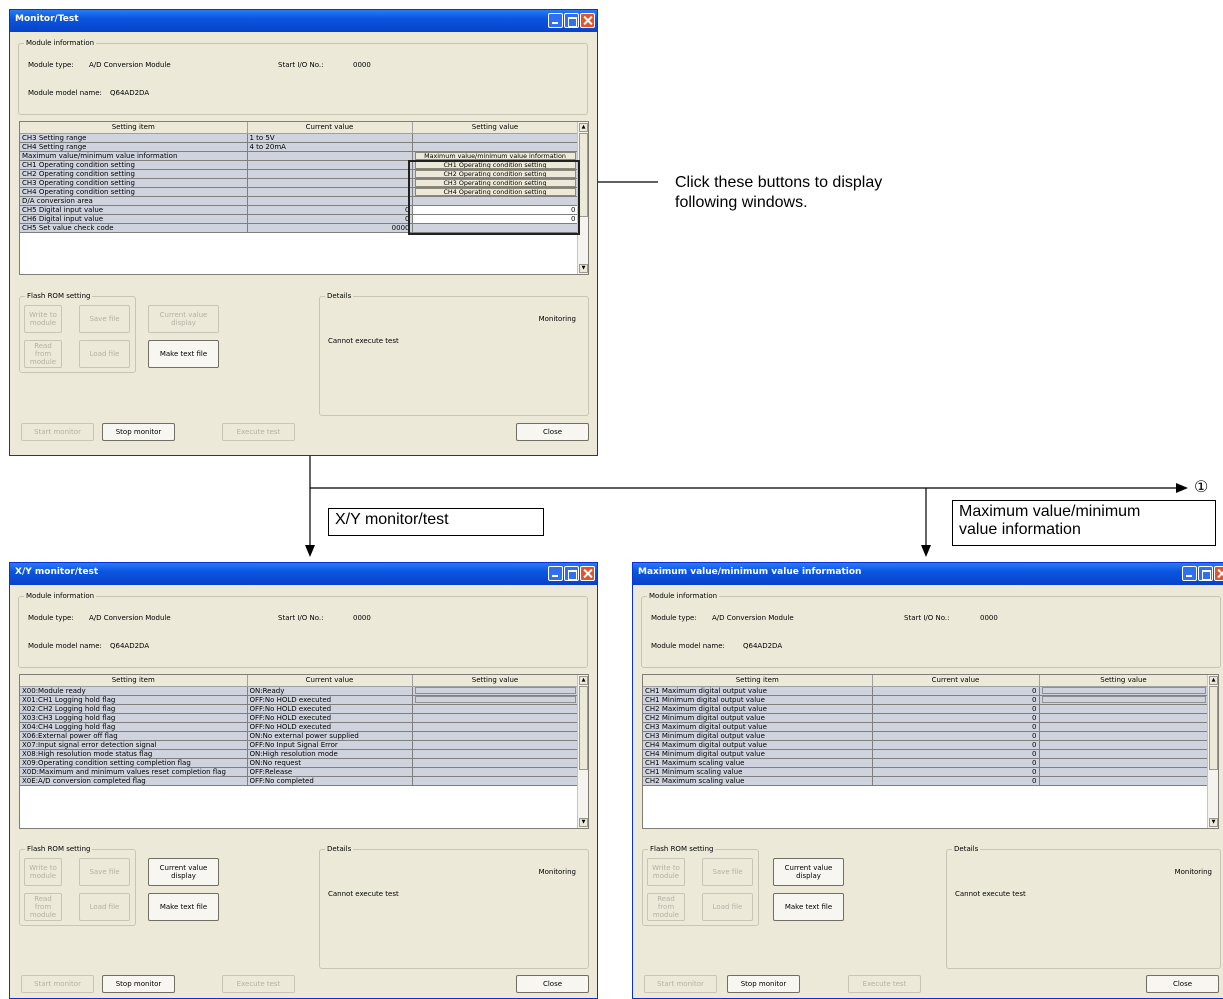  Describe the element at coordinates (134, 147) in the screenshot. I see `setting-item-cell: CH4 Setting range` at that location.